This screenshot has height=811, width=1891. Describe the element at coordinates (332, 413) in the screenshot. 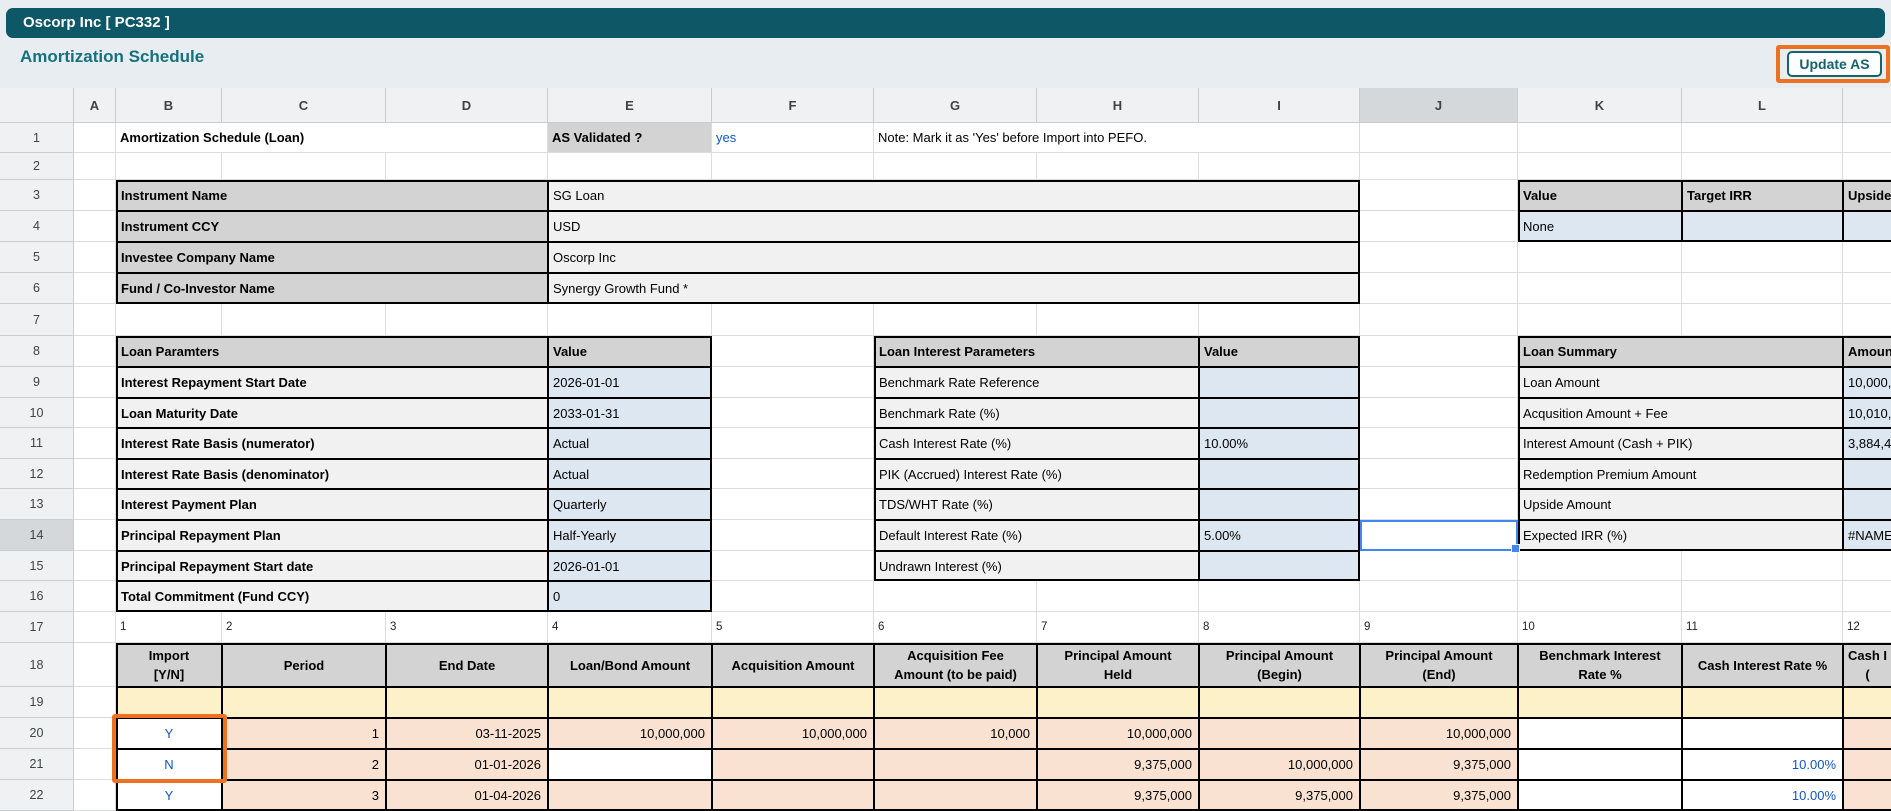

I see `cell-B10-label: Loan Maturity Date` at that location.